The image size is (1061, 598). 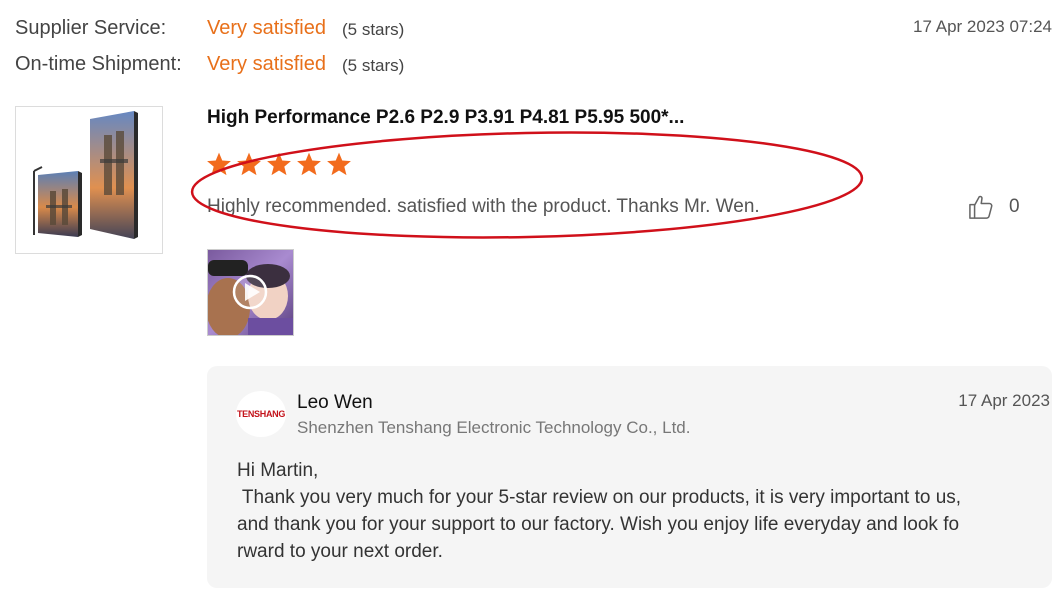 What do you see at coordinates (266, 64) in the screenshot?
I see `ontime-shipment-value: Very satisfied` at bounding box center [266, 64].